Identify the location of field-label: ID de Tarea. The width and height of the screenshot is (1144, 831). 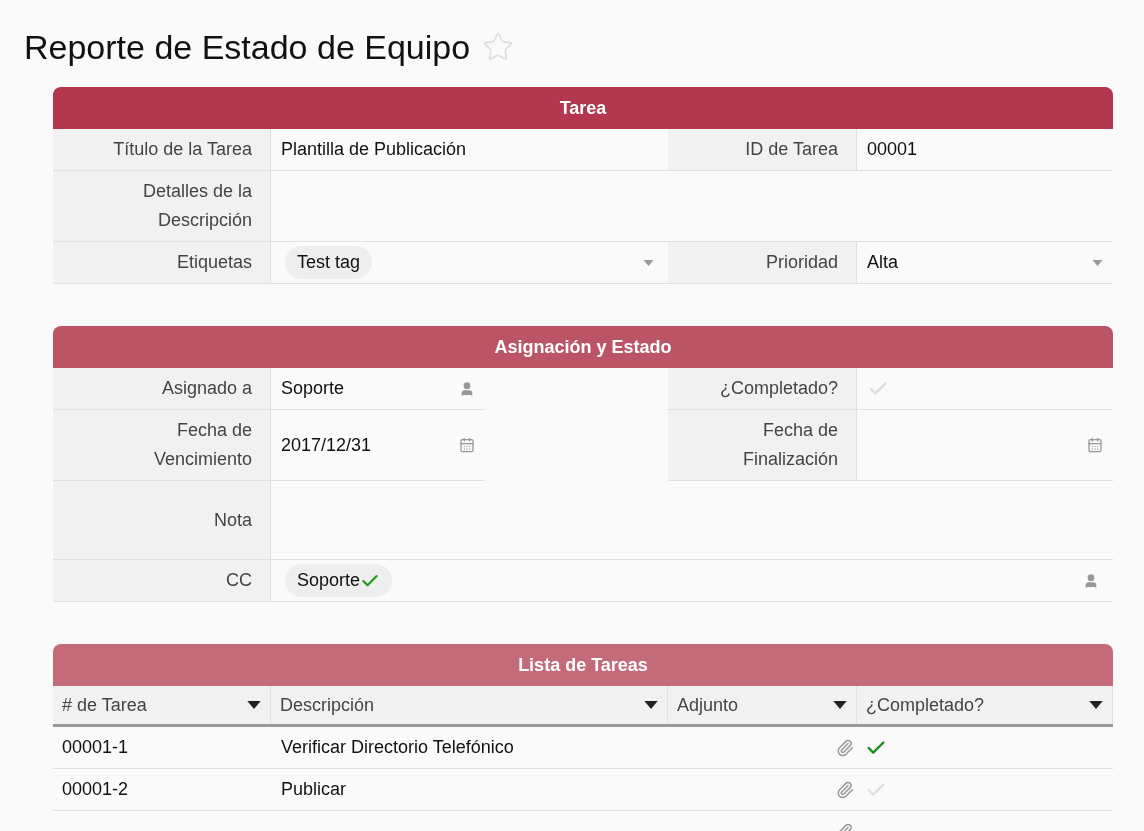
(762, 150).